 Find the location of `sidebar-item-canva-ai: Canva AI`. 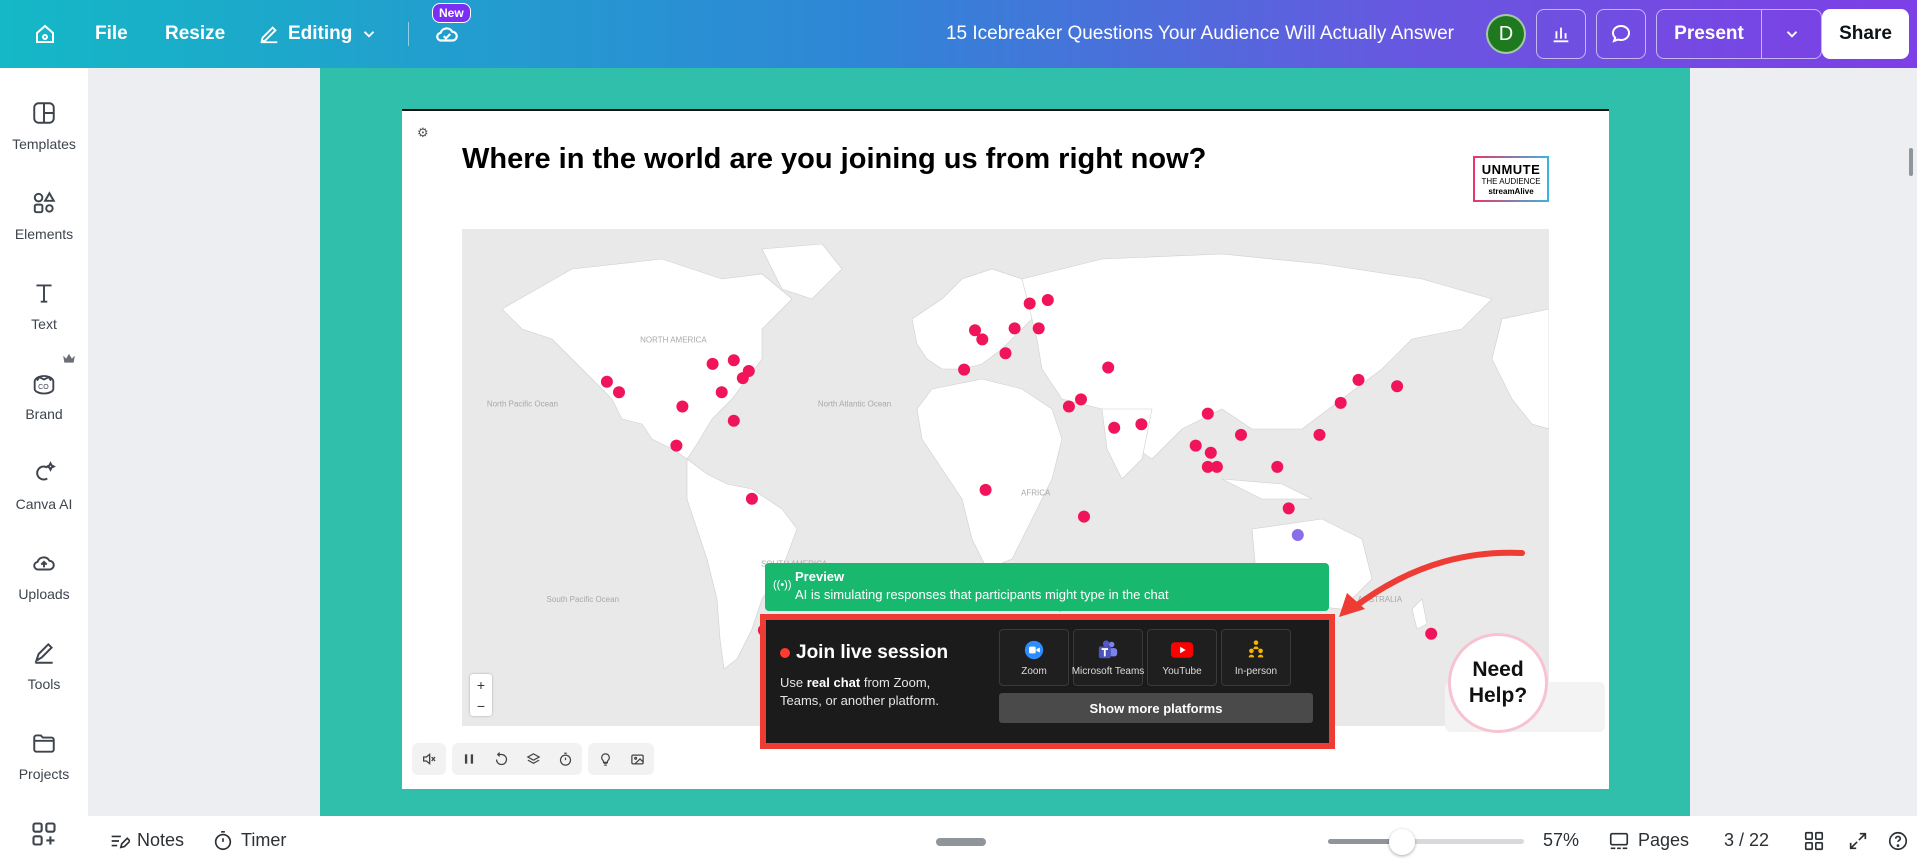

sidebar-item-canva-ai: Canva AI is located at coordinates (44, 486).